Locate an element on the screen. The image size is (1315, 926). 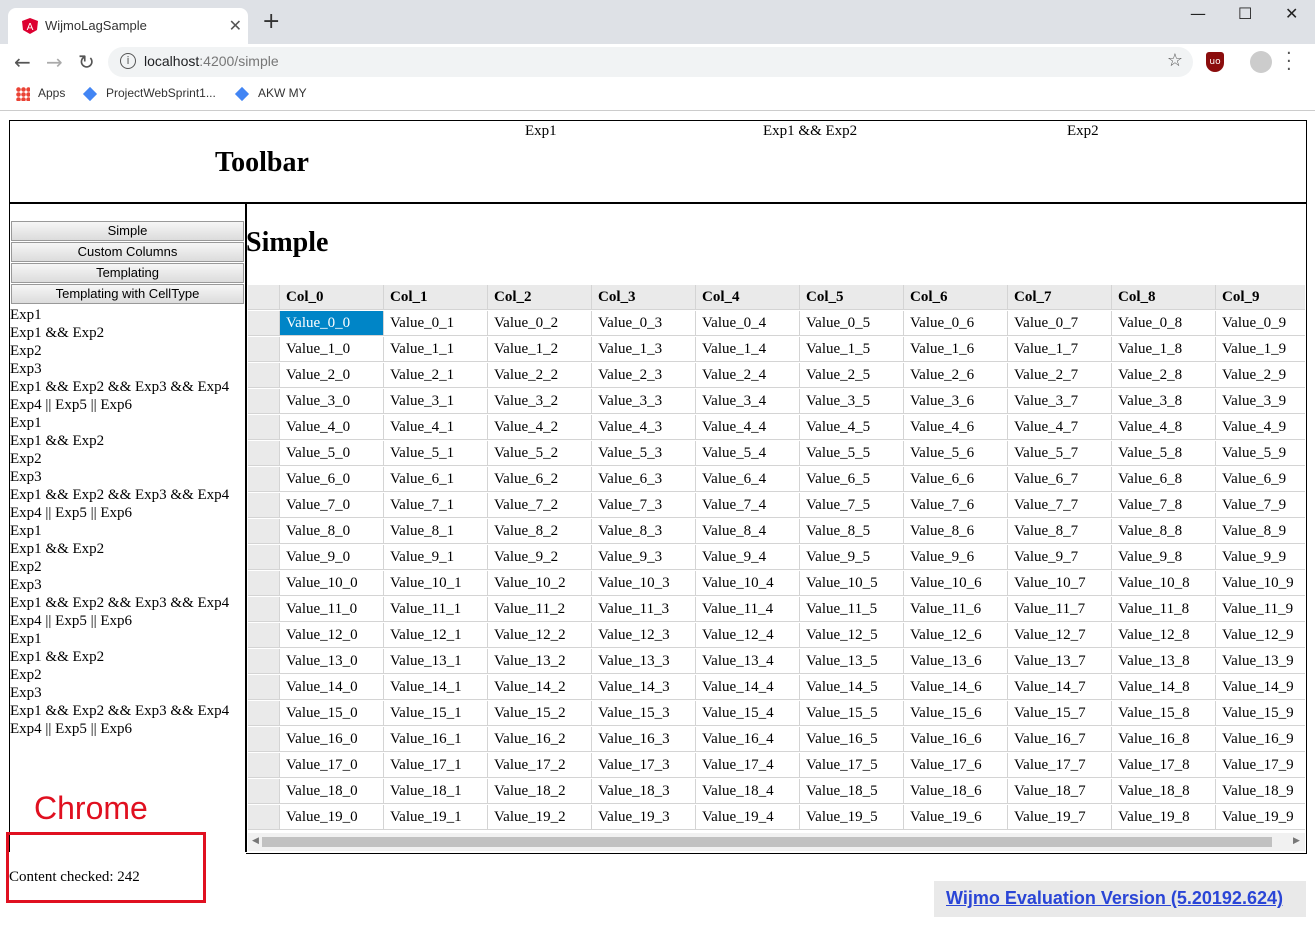
table-cell: Value_10_4 is located at coordinates (748, 583).